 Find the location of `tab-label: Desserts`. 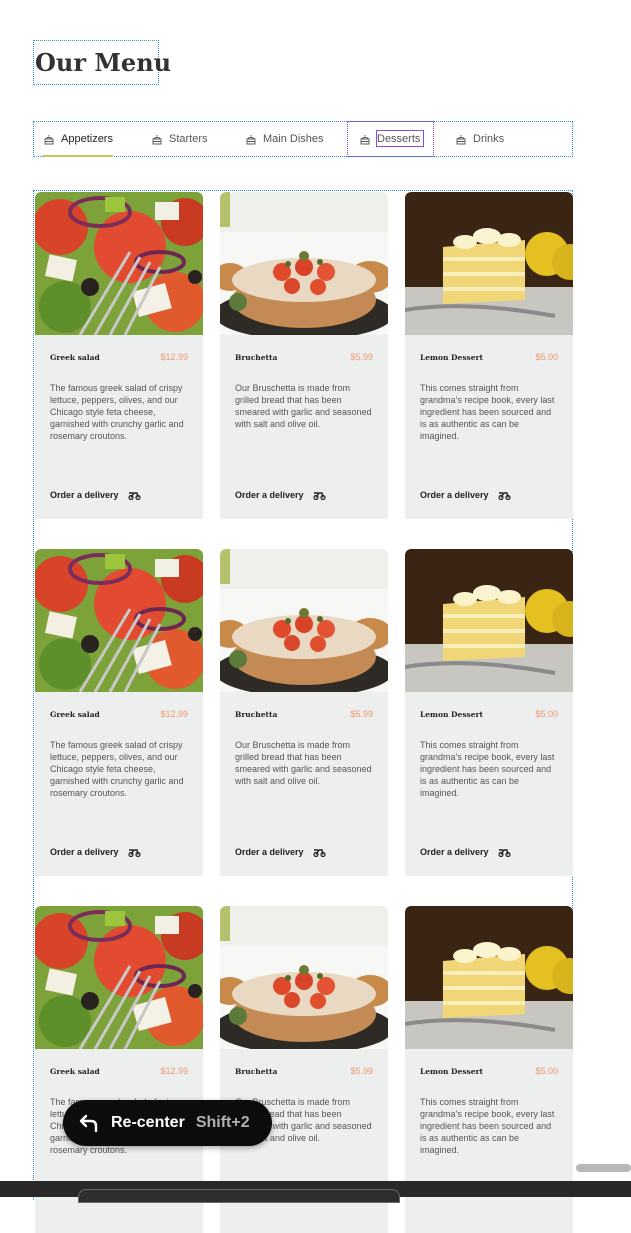

tab-label: Desserts is located at coordinates (399, 139).